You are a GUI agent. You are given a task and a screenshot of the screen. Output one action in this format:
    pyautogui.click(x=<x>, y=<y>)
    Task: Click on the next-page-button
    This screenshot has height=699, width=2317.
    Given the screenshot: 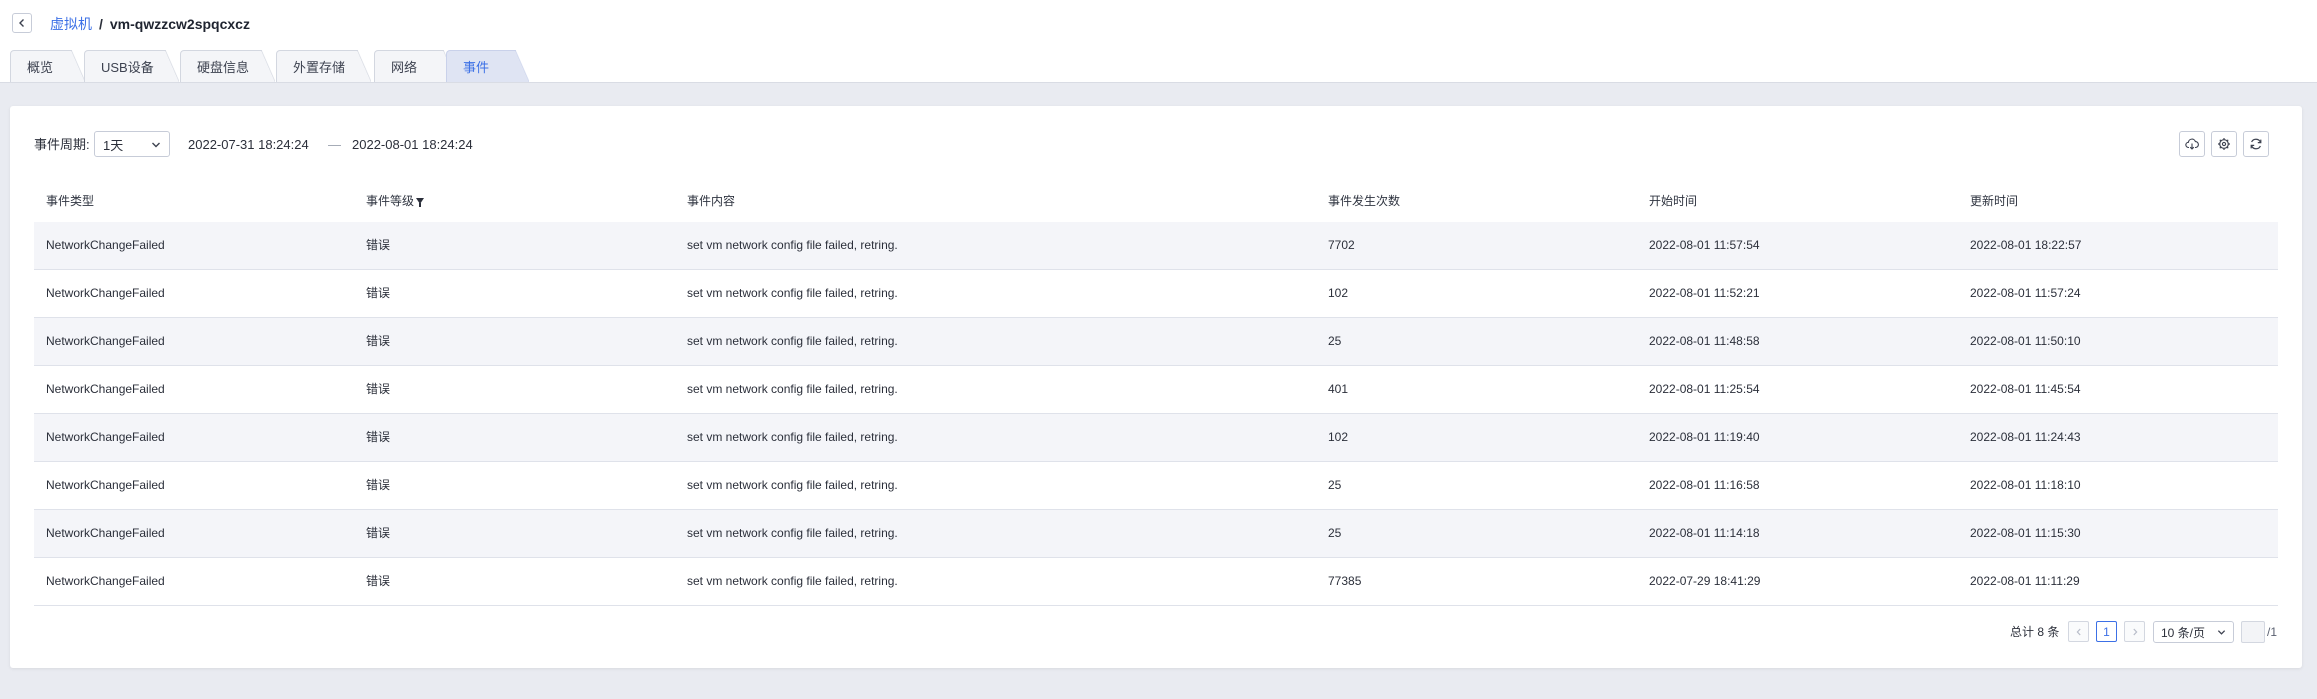 What is the action you would take?
    pyautogui.click(x=2134, y=631)
    